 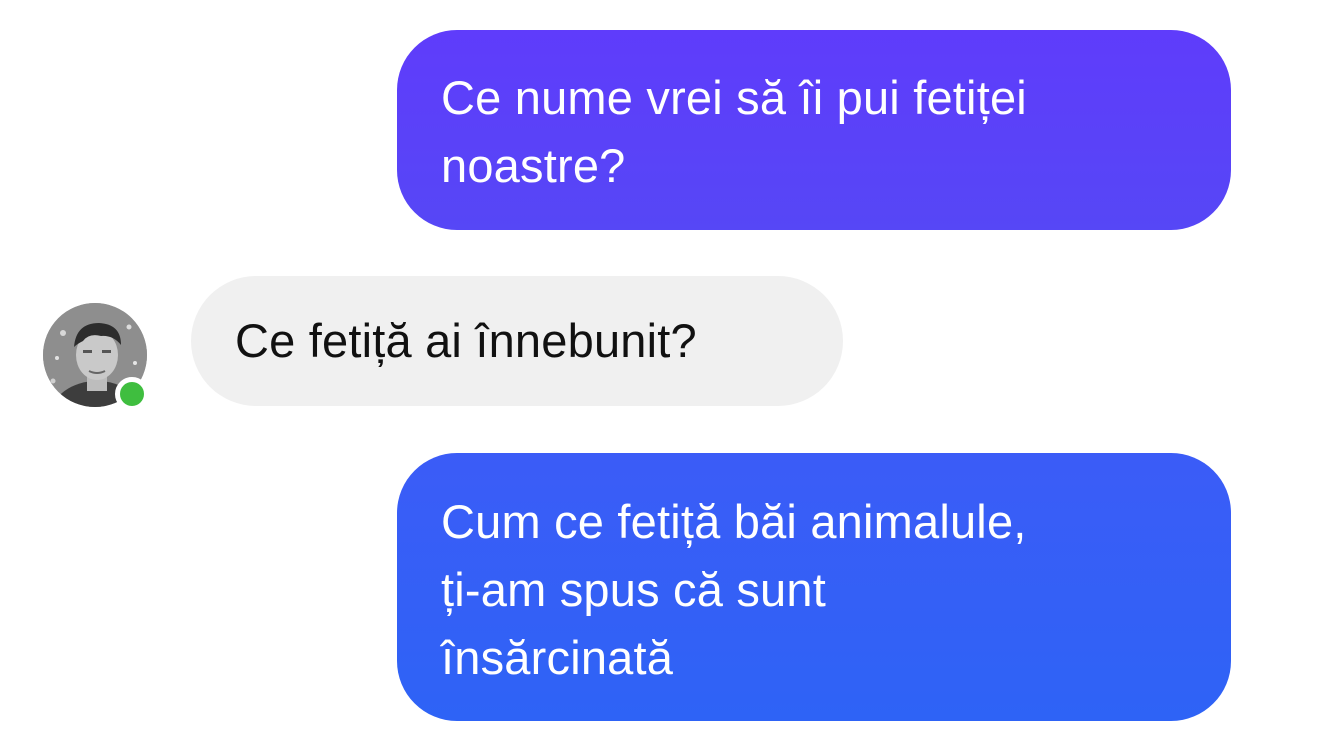 I want to click on message-text-line: Cum ce fetiță băi animalule,, so click(x=734, y=521).